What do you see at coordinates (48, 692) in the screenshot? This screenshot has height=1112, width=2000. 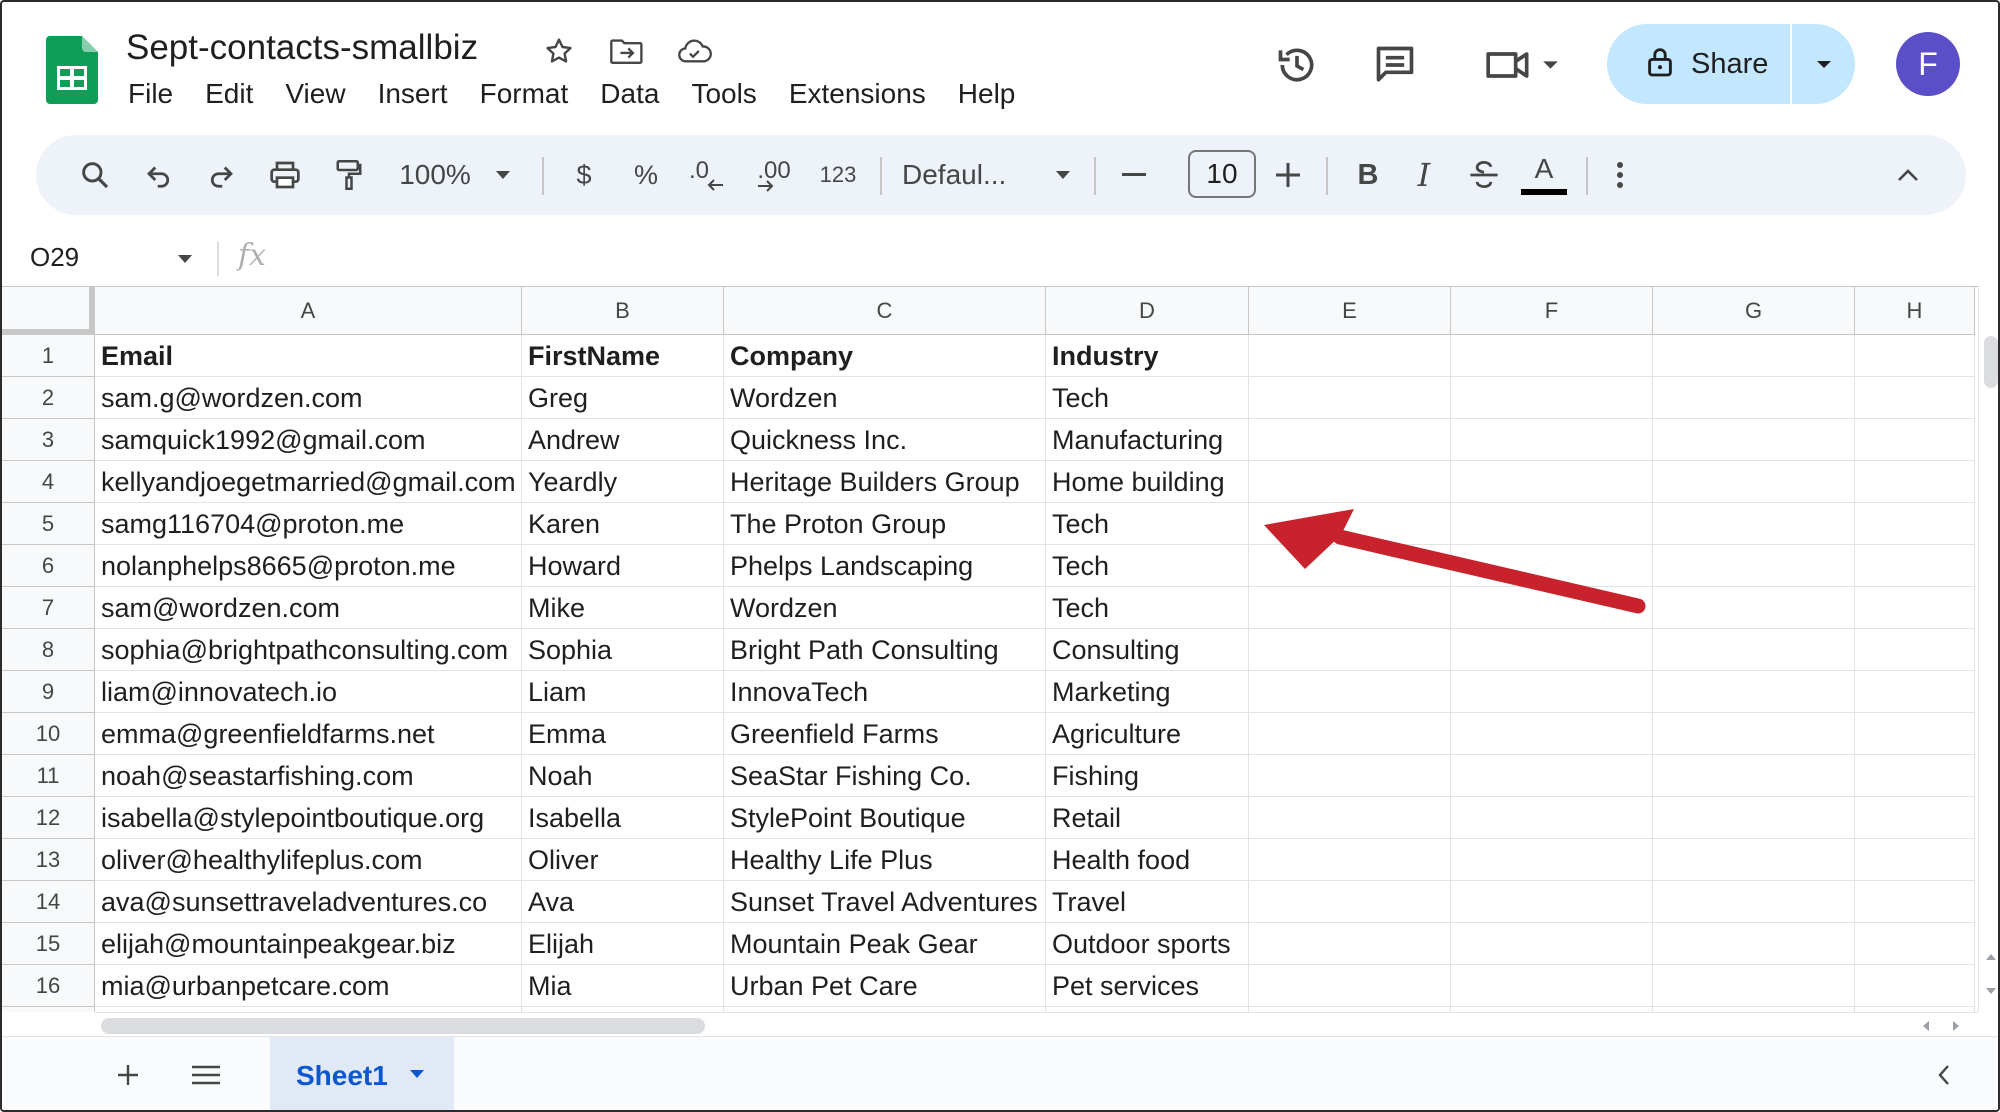 I see `row-header: 9` at bounding box center [48, 692].